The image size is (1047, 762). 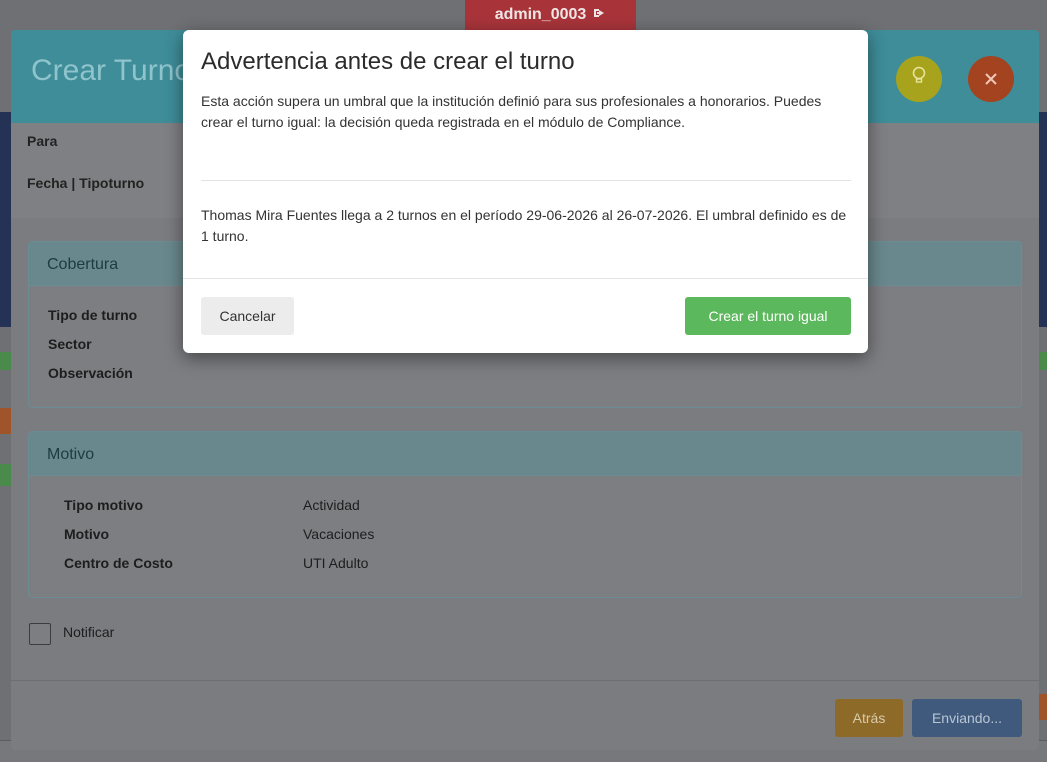 What do you see at coordinates (869, 718) in the screenshot?
I see `back-button: Atrás` at bounding box center [869, 718].